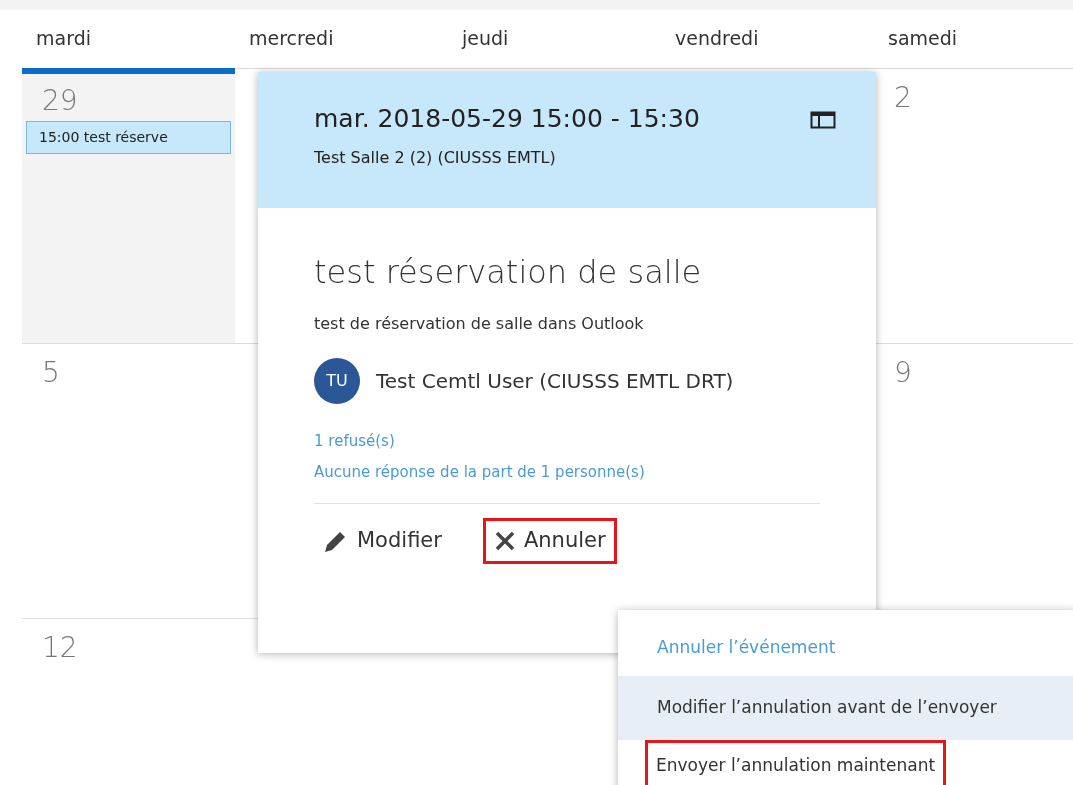  Describe the element at coordinates (845, 648) in the screenshot. I see `menu-item: Annuler l’événement` at that location.